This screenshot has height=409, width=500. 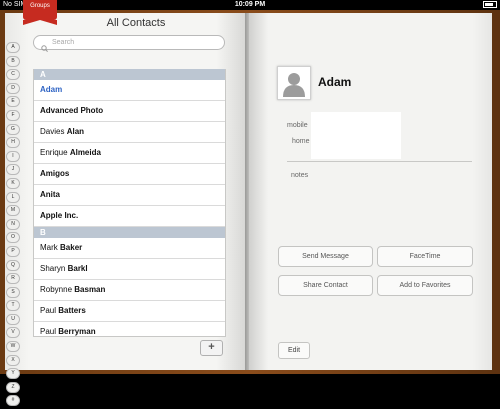 What do you see at coordinates (13, 387) in the screenshot?
I see `index-letter: Z` at bounding box center [13, 387].